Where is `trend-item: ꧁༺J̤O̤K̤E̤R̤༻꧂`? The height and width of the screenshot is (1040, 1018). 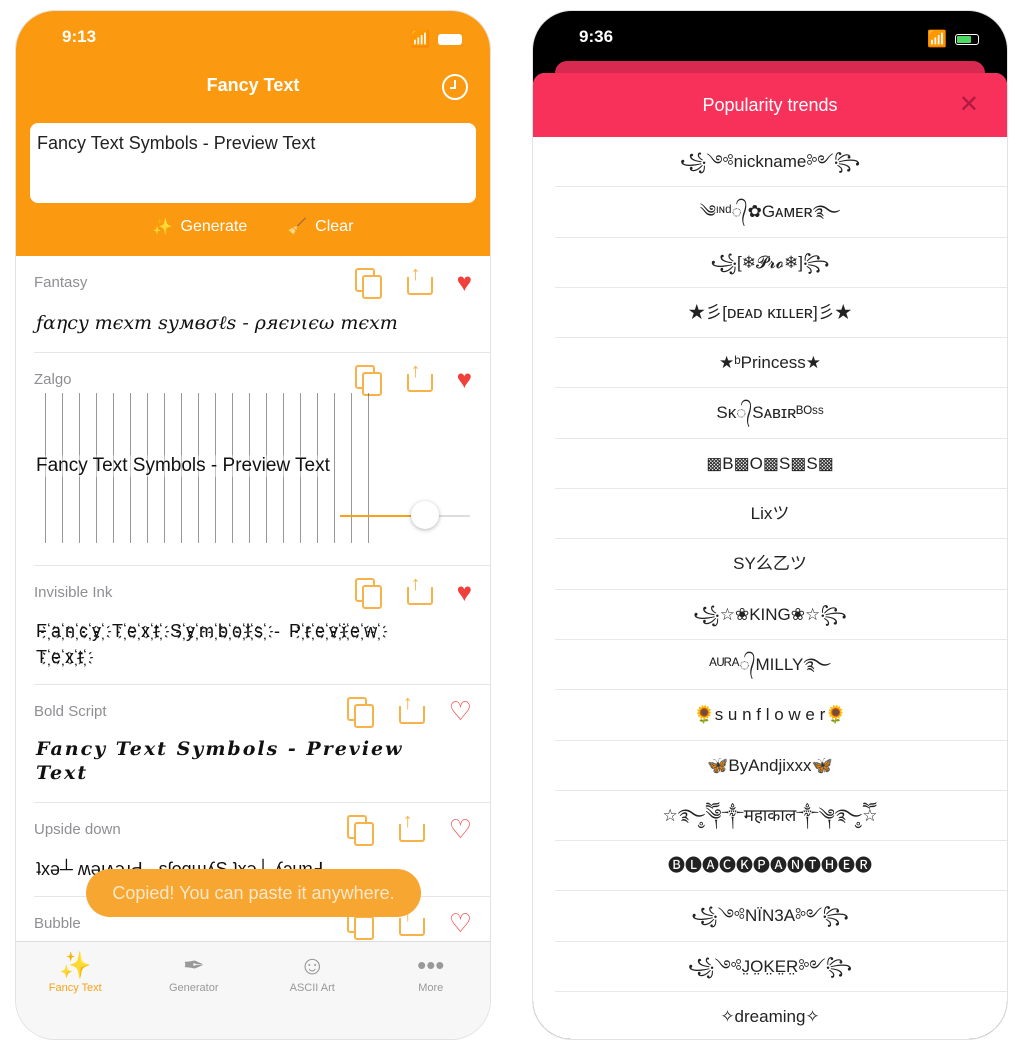 trend-item: ꧁༺J̤O̤K̤E̤R̤༻꧂ is located at coordinates (781, 967).